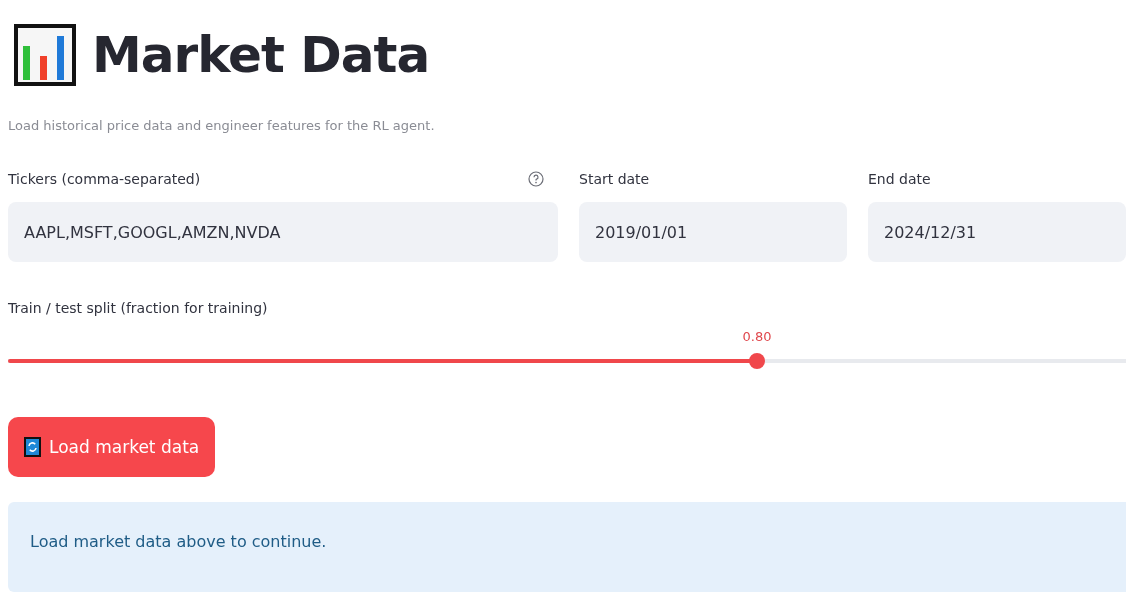 The image size is (1126, 593). Describe the element at coordinates (713, 232) in the screenshot. I see `input-field: 2019/01/01` at that location.